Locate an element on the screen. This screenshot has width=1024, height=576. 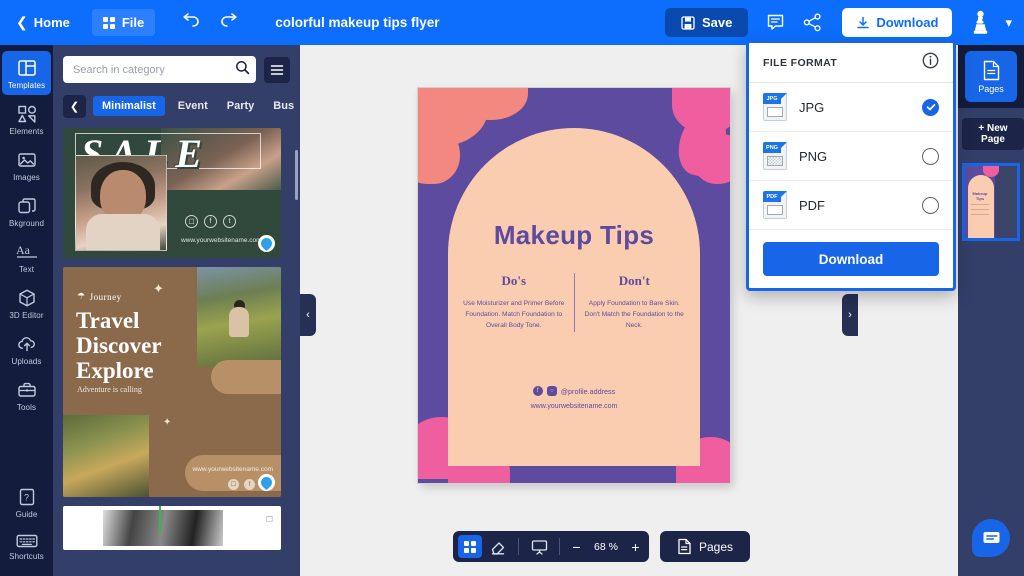
format-label-png: PNG is located at coordinates (813, 156).